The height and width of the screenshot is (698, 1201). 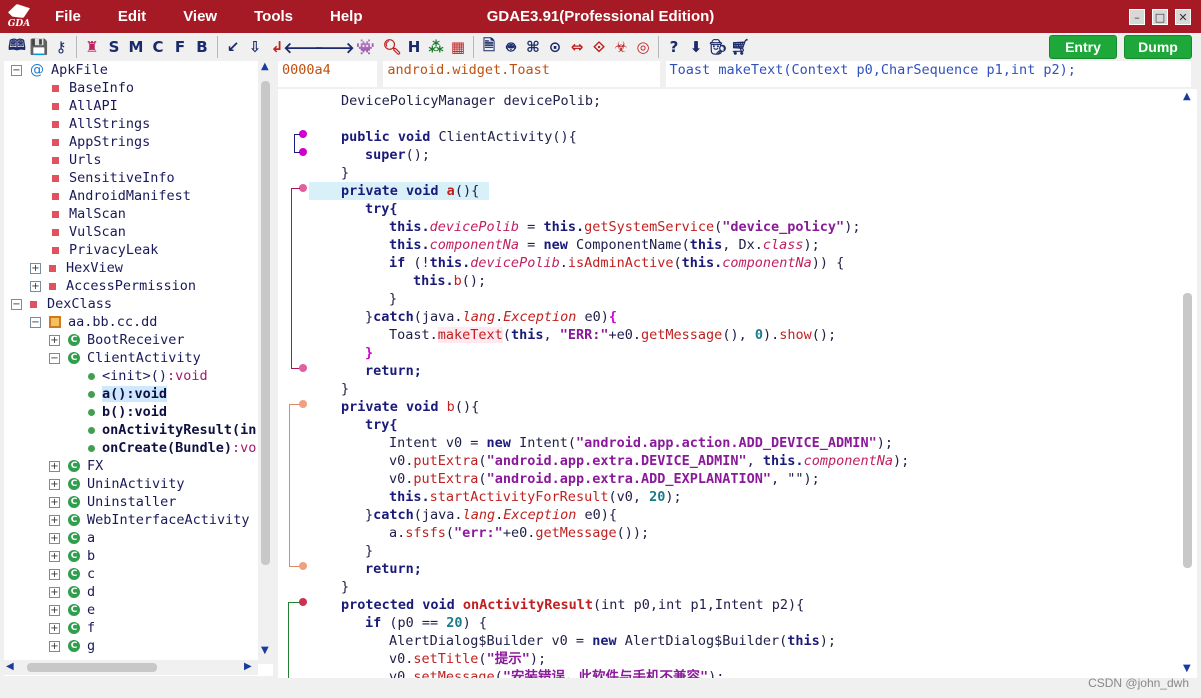 What do you see at coordinates (61, 47) in the screenshot?
I see `key-icon: ⚷` at bounding box center [61, 47].